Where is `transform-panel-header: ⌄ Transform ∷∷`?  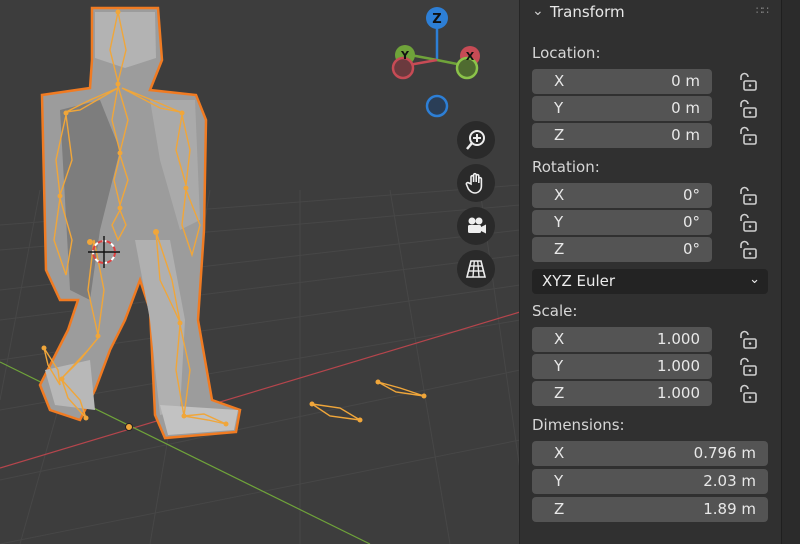 transform-panel-header: ⌄ Transform ∷∷ is located at coordinates (651, 13).